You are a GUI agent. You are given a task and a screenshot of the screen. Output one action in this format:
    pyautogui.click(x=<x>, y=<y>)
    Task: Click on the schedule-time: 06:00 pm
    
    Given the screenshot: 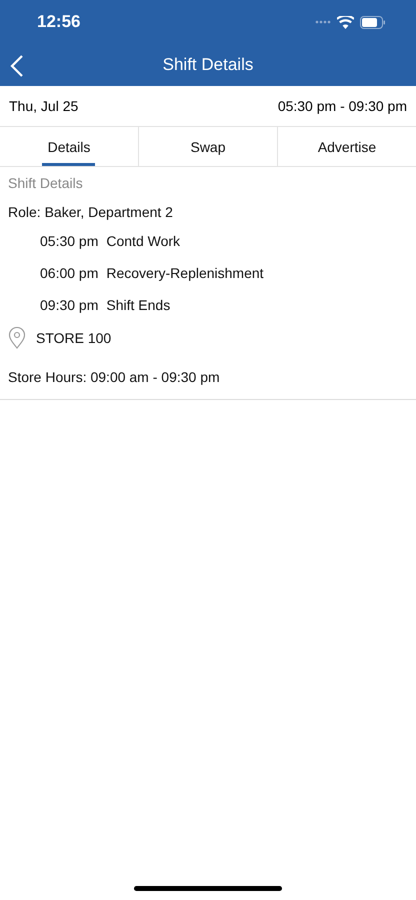 What is the action you would take?
    pyautogui.click(x=69, y=273)
    